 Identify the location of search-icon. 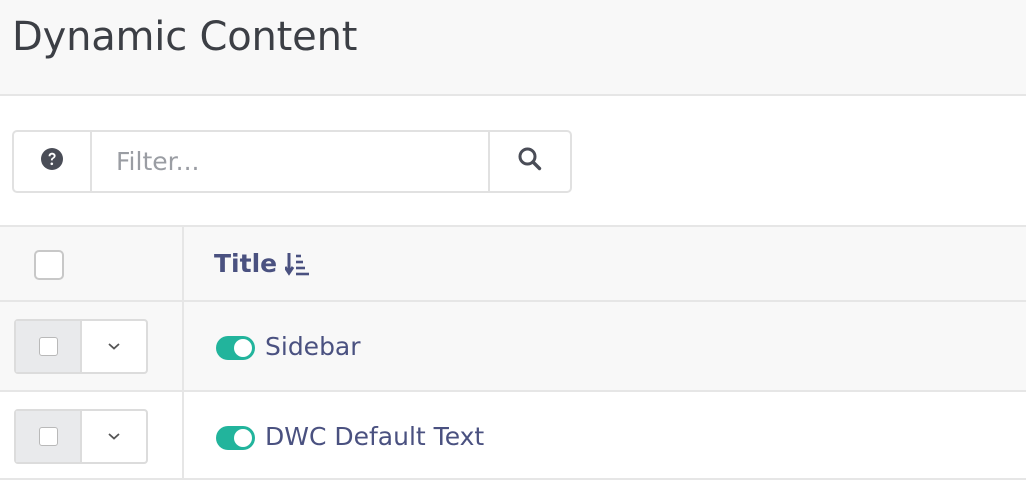
(530, 161).